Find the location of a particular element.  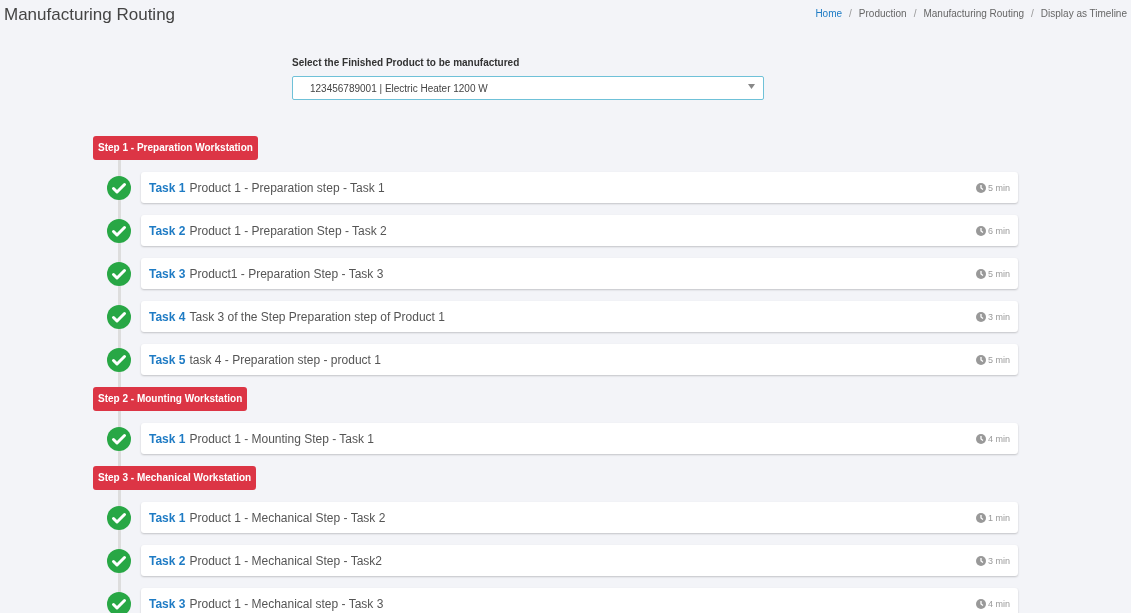

task-description: Product 1 - Preparation step - Task 1 is located at coordinates (287, 187).